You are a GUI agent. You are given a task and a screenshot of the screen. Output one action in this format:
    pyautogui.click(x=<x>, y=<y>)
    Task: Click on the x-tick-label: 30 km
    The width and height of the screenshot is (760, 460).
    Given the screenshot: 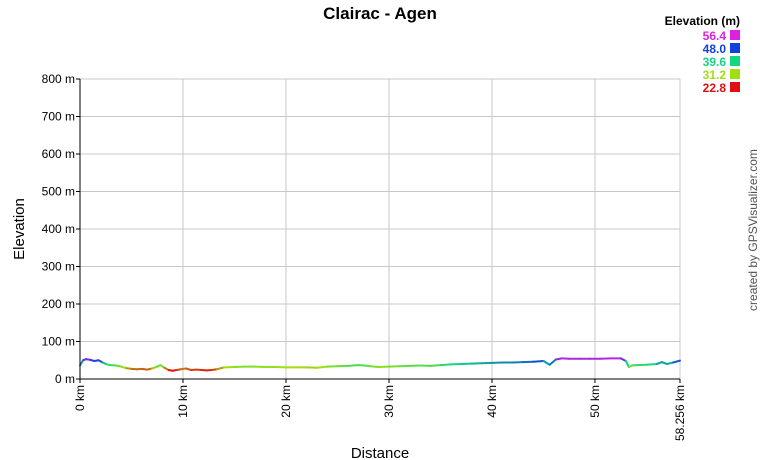 What is the action you would take?
    pyautogui.click(x=389, y=401)
    